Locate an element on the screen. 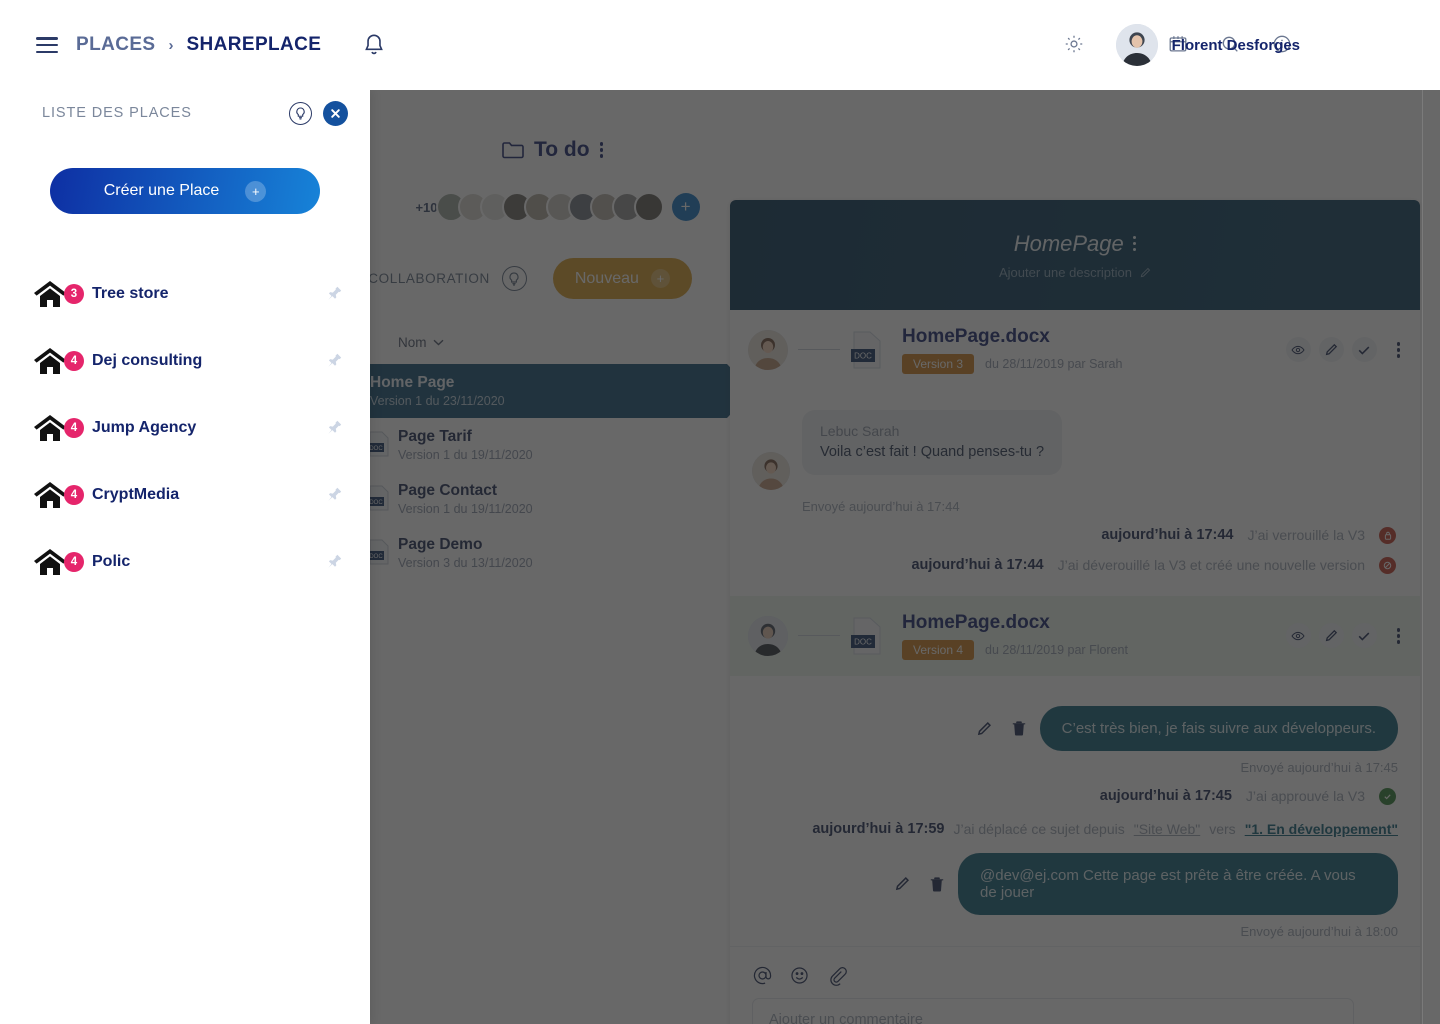  version-badge: Version 4 is located at coordinates (938, 649).